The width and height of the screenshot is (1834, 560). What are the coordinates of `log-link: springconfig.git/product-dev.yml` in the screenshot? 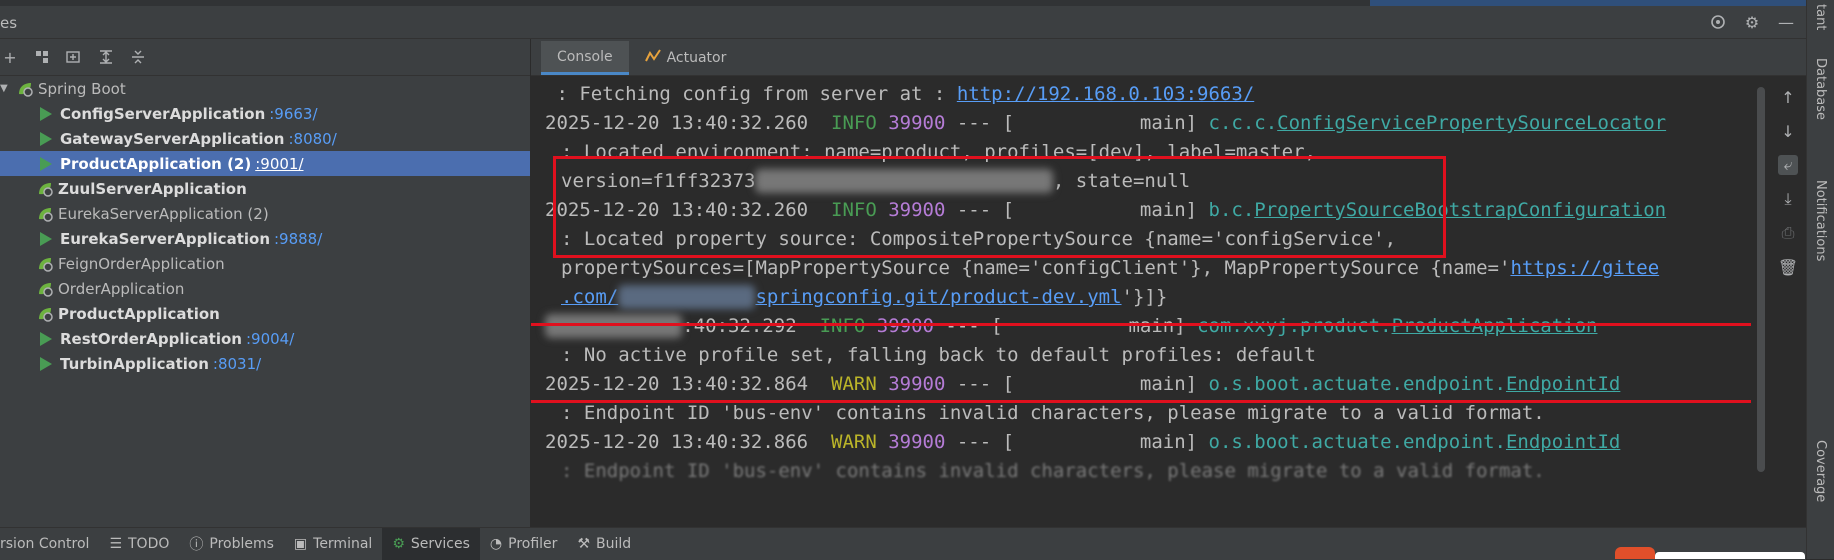 It's located at (938, 297).